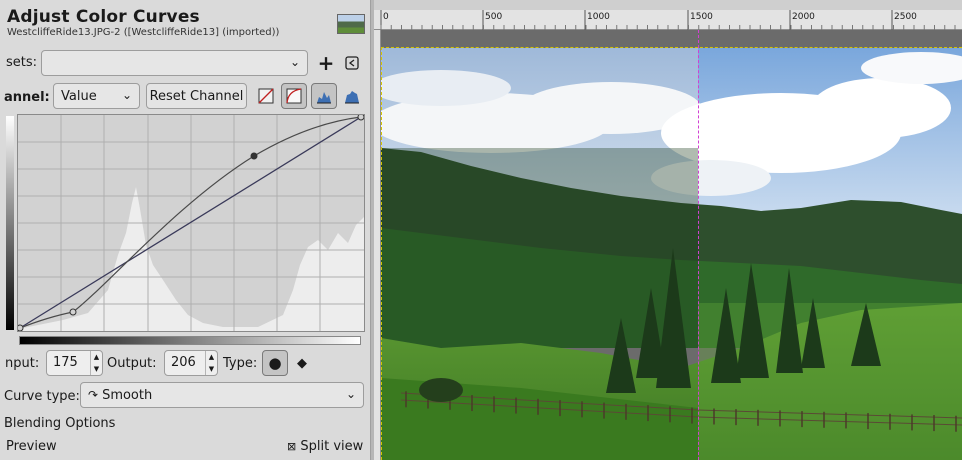 The height and width of the screenshot is (460, 962). I want to click on horizontal-ruler: 0 500 1000 1500 2000 2500, so click(668, 20).